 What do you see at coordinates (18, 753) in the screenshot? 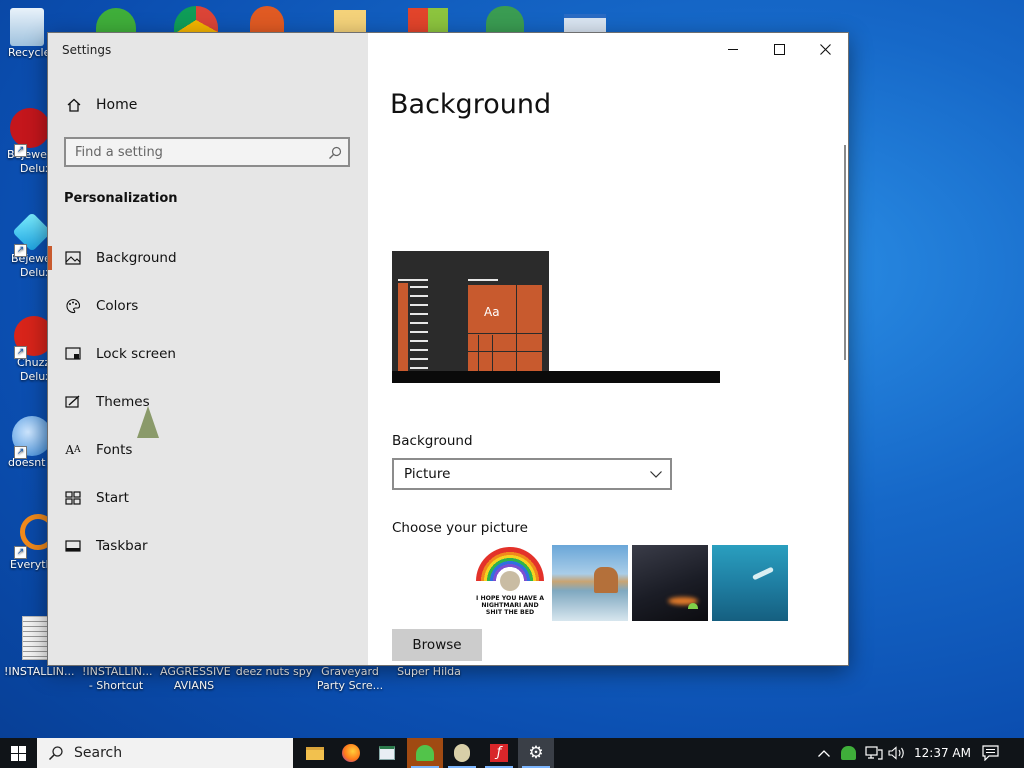
I see `start-button` at bounding box center [18, 753].